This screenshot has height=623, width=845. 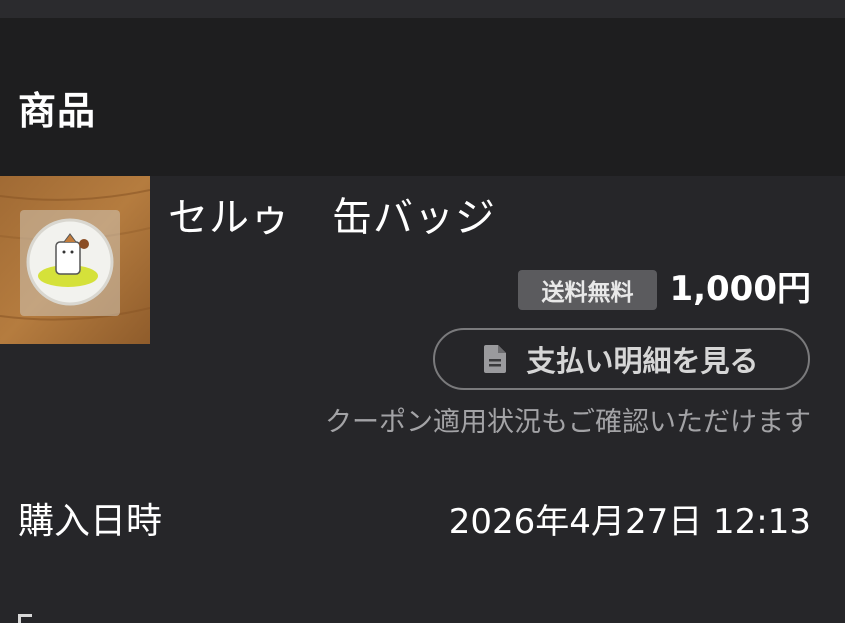 I want to click on product-thumbnail, so click(x=75, y=260).